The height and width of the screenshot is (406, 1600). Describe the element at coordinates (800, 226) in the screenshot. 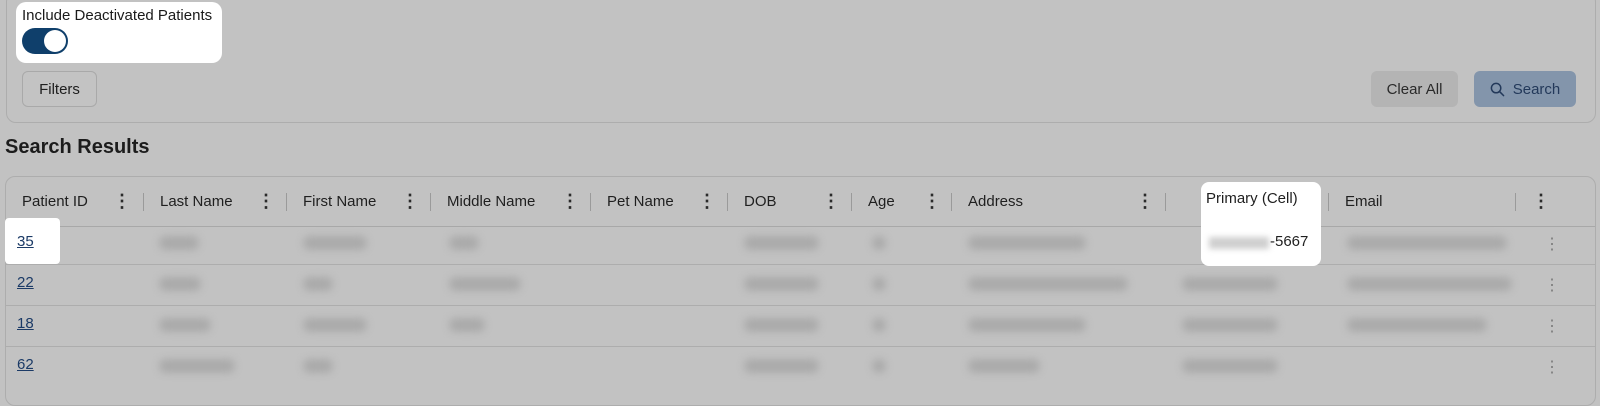

I see `header-divider` at that location.